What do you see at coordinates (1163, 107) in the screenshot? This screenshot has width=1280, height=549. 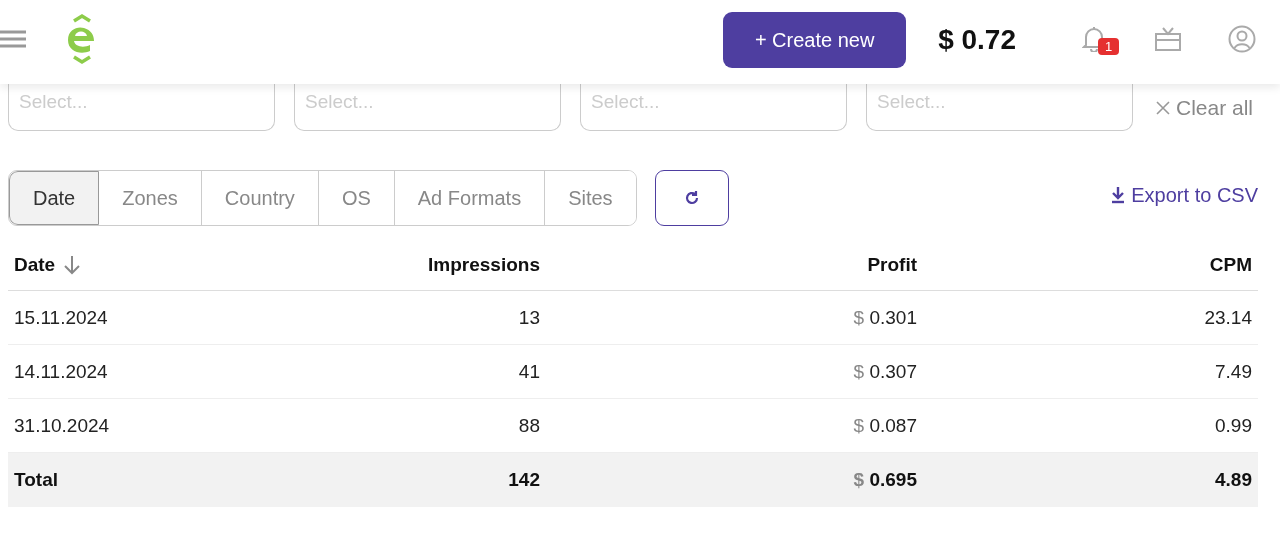 I see `close-icon` at bounding box center [1163, 107].